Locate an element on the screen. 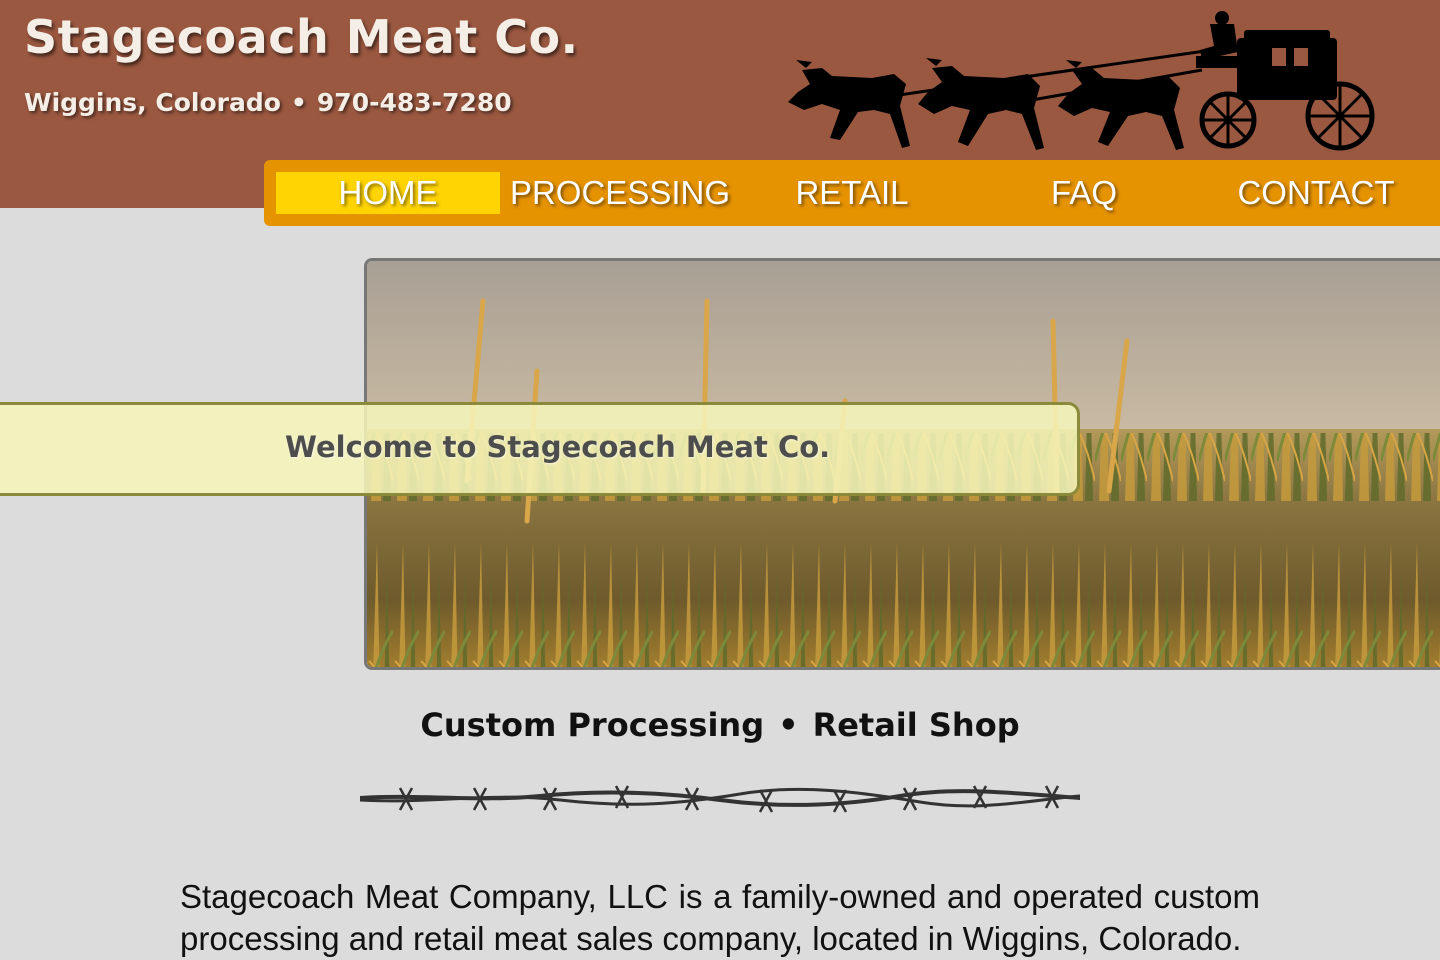 The height and width of the screenshot is (960, 1440). nav-contact: CONTACT is located at coordinates (1316, 193).